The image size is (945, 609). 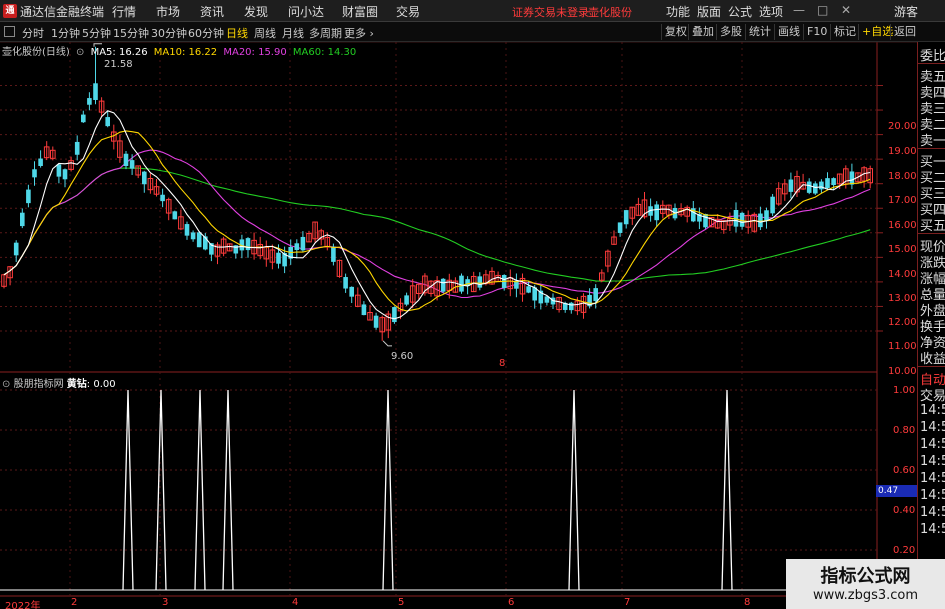 I want to click on price-tick: 20.00, so click(x=902, y=126).